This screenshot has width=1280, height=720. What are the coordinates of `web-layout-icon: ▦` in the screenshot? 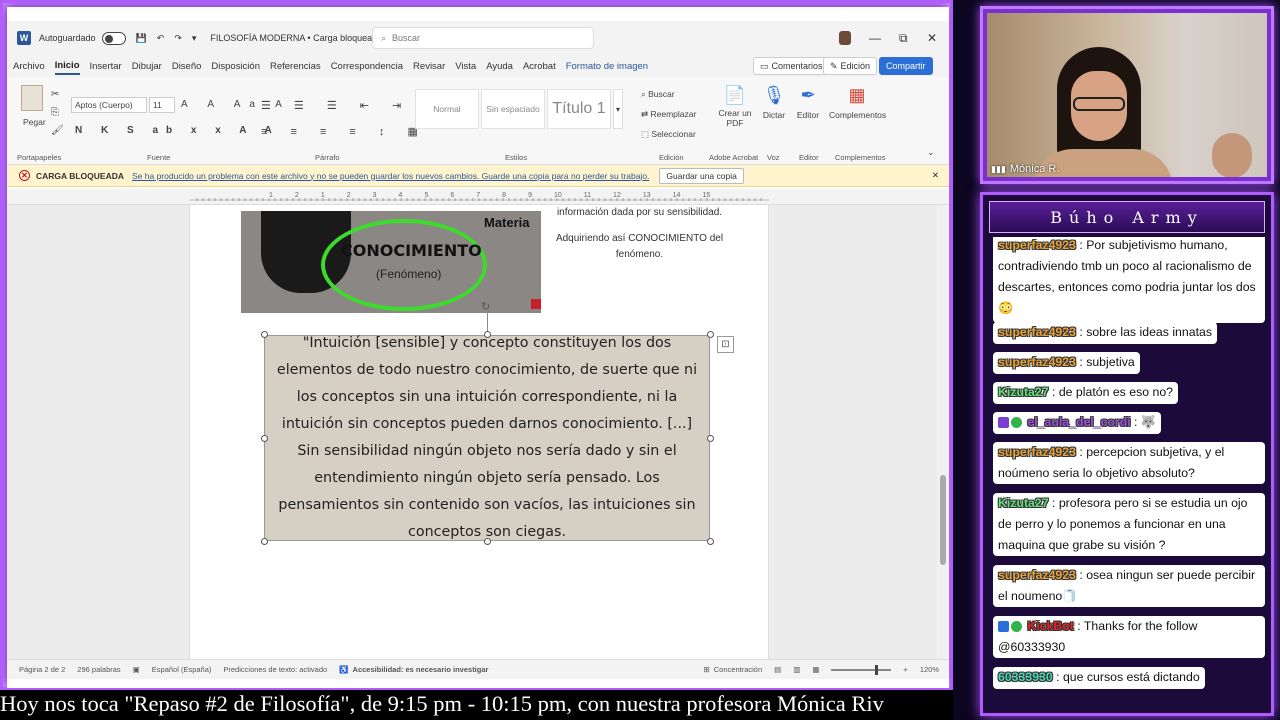 It's located at (815, 669).